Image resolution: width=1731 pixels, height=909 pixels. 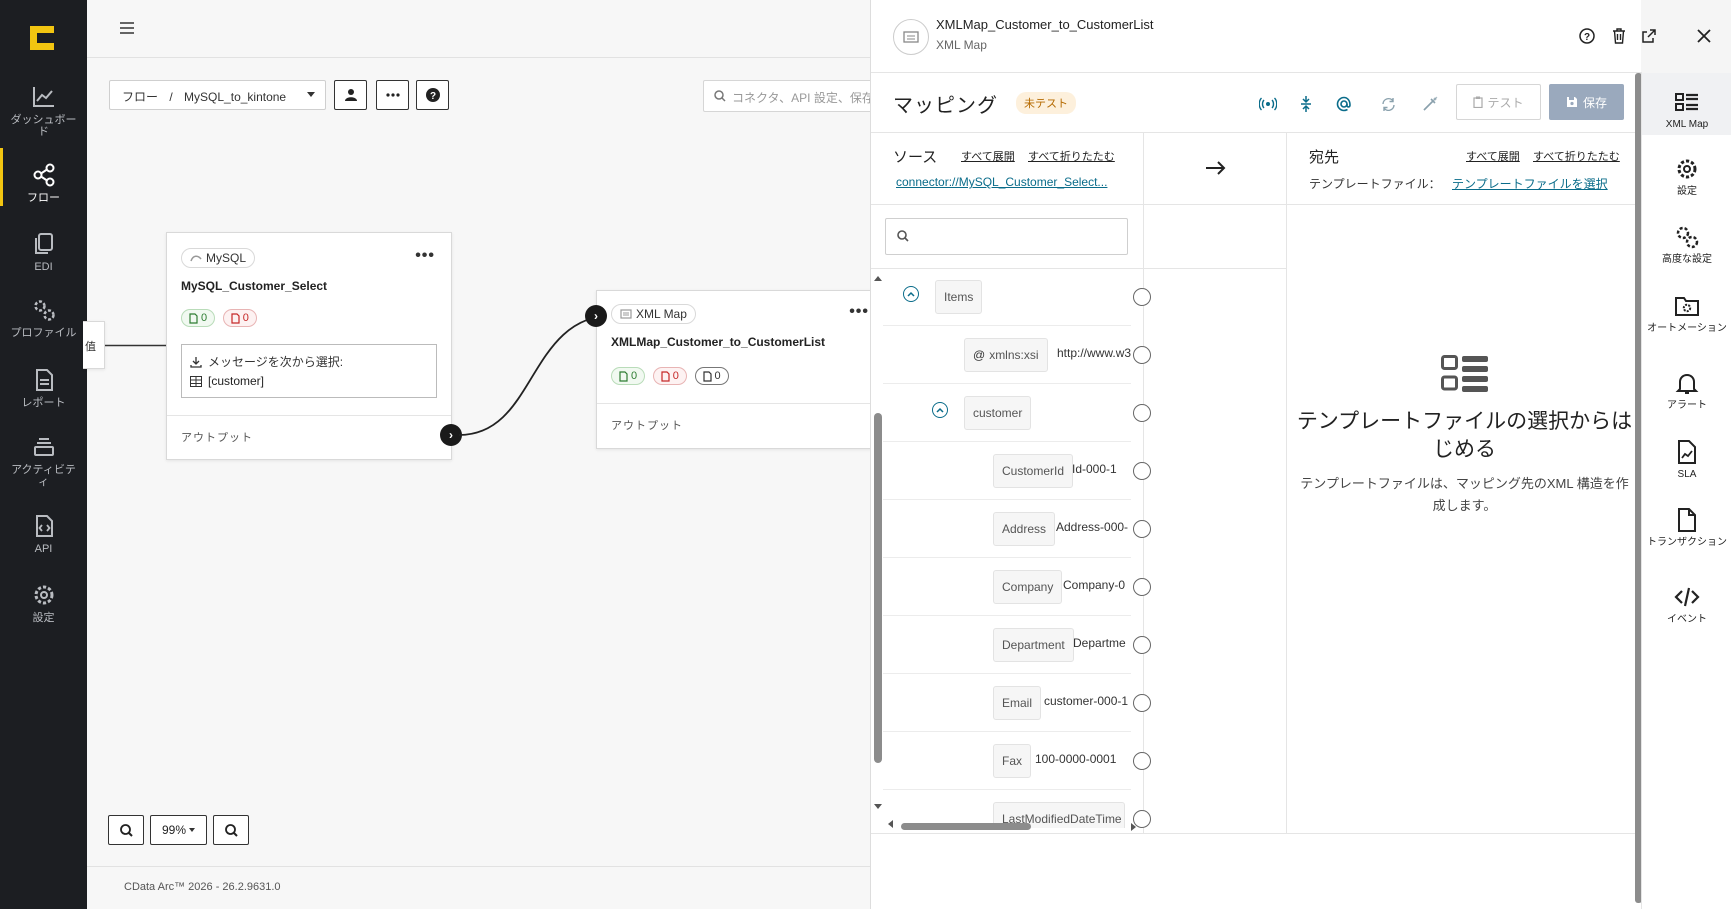 What do you see at coordinates (43, 549) in the screenshot?
I see `nav-api-label: API` at bounding box center [43, 549].